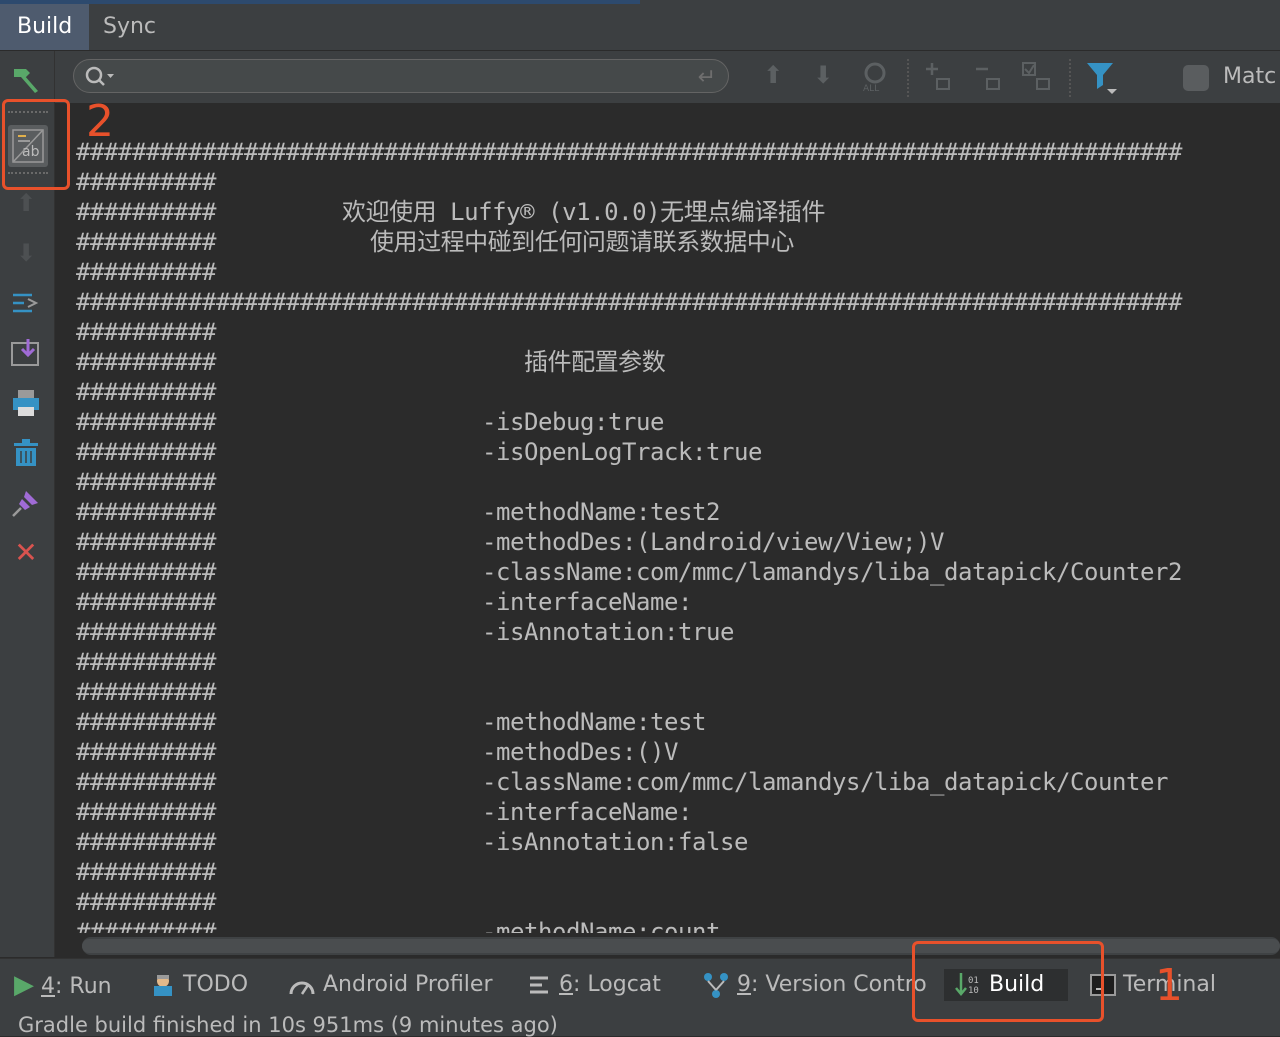 This screenshot has width=1280, height=1037. Describe the element at coordinates (101, 79) in the screenshot. I see `search-icon` at that location.